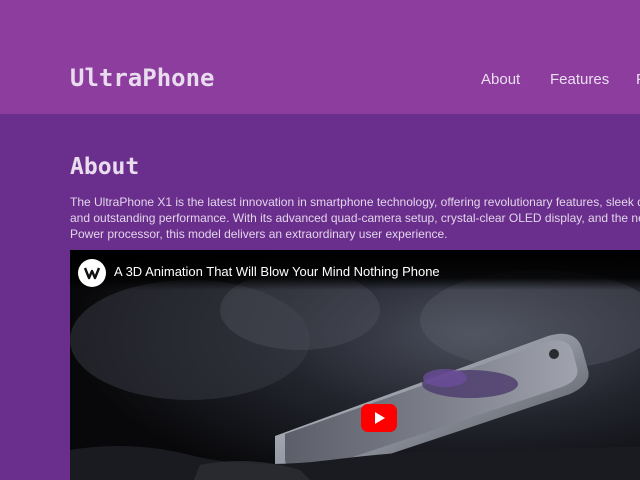 The height and width of the screenshot is (480, 640). I want to click on channel-logo-icon, so click(92, 273).